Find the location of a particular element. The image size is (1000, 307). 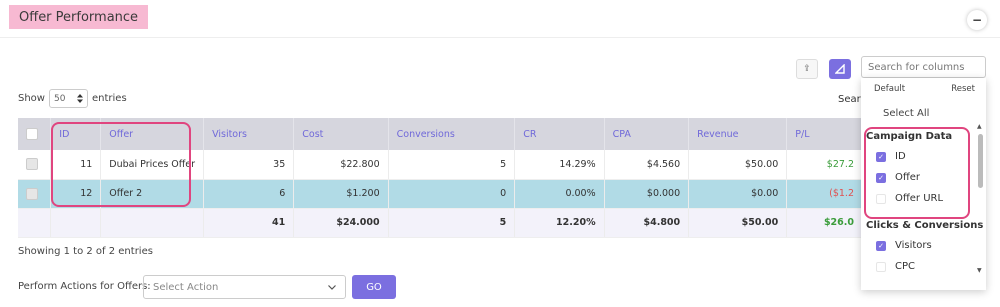

export-icon: ⇪ is located at coordinates (807, 69).